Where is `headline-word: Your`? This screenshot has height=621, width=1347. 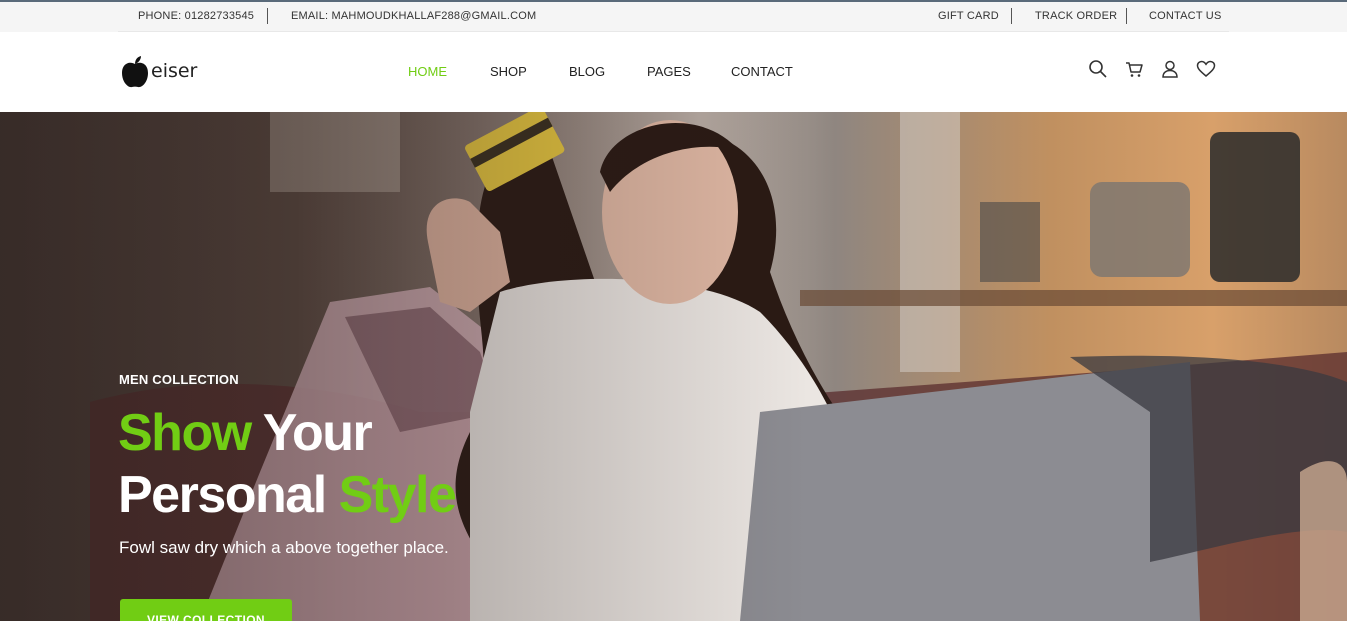 headline-word: Your is located at coordinates (317, 433).